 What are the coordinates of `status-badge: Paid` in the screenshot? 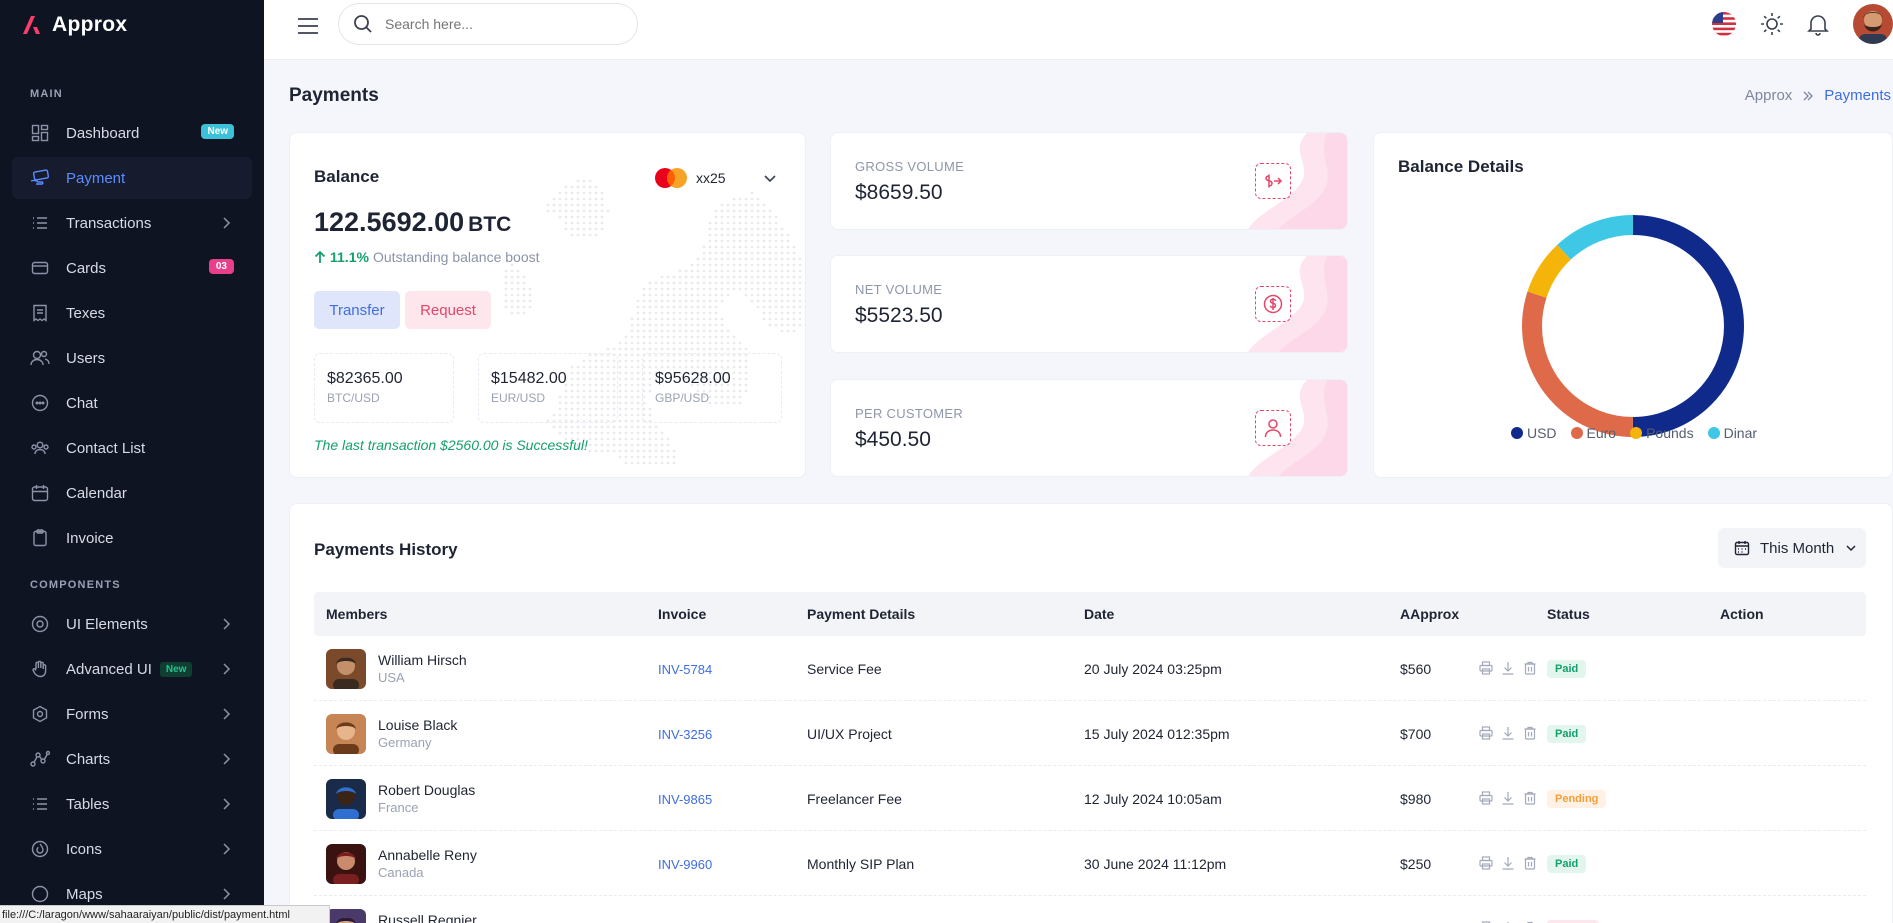 It's located at (1567, 669).